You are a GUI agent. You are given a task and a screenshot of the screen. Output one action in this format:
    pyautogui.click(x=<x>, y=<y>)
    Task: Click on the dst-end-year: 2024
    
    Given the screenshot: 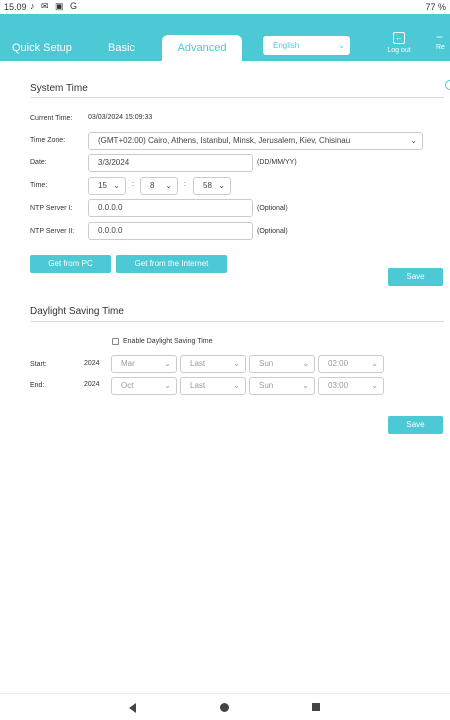 What is the action you would take?
    pyautogui.click(x=92, y=384)
    